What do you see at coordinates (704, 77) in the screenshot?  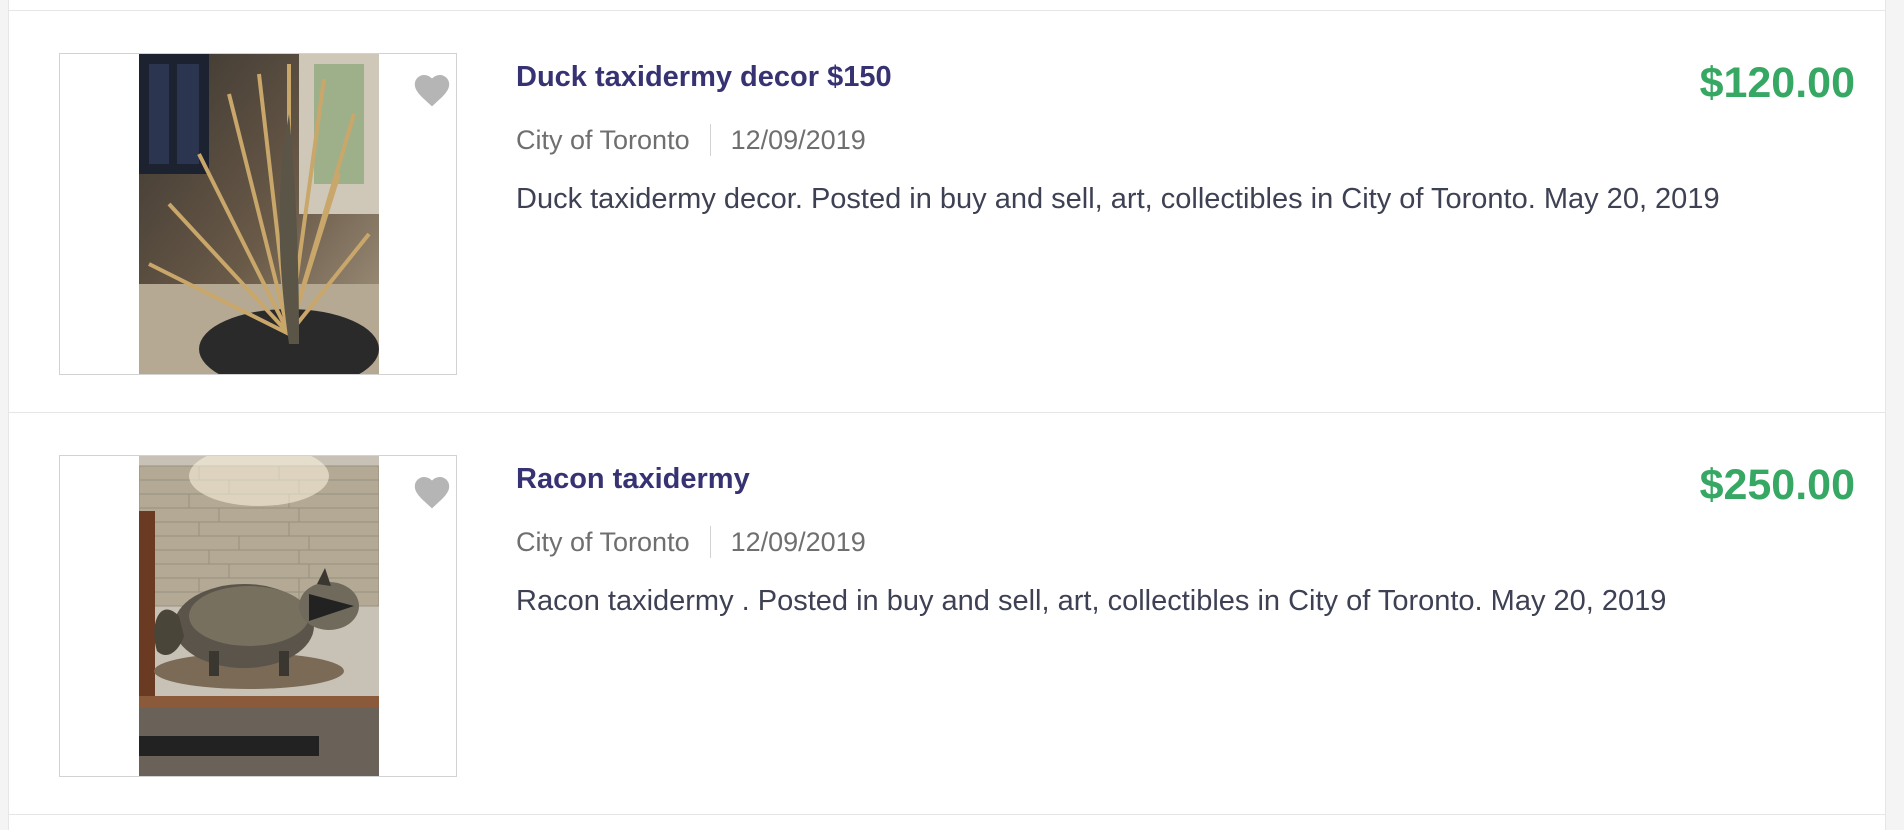 I see `listing-title: Duck taxidermy decor $150` at bounding box center [704, 77].